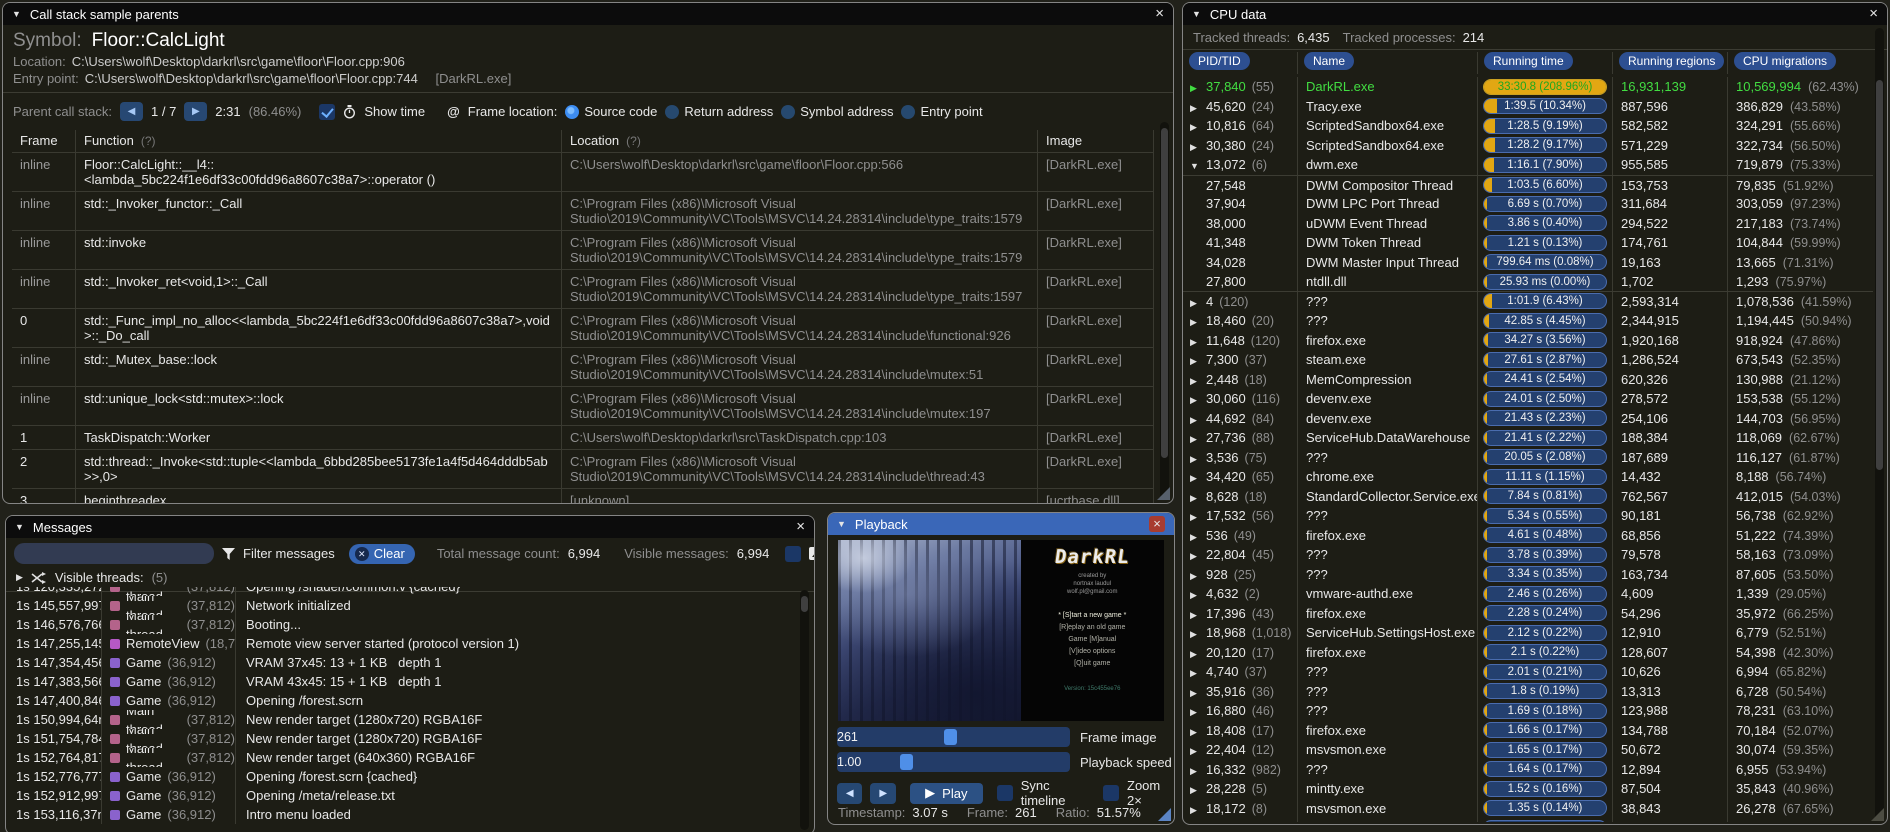 The width and height of the screenshot is (1890, 832). Describe the element at coordinates (1240, 106) in the screenshot. I see `pid-cell: ▶ 45,620 (24)` at that location.